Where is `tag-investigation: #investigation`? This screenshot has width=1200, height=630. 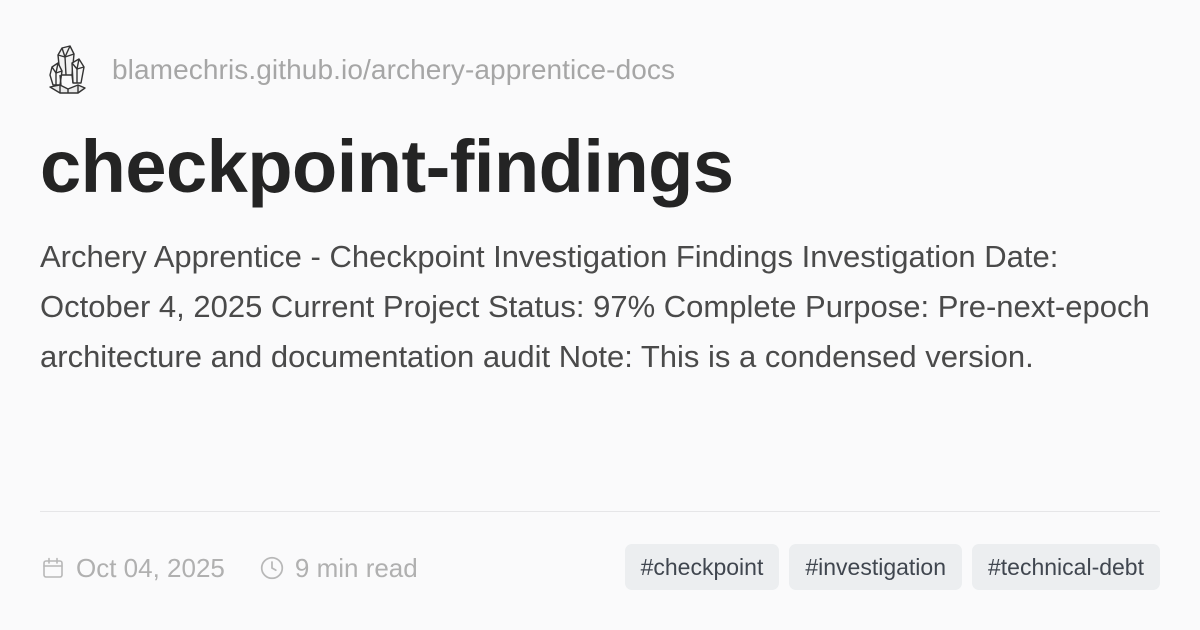 tag-investigation: #investigation is located at coordinates (875, 567).